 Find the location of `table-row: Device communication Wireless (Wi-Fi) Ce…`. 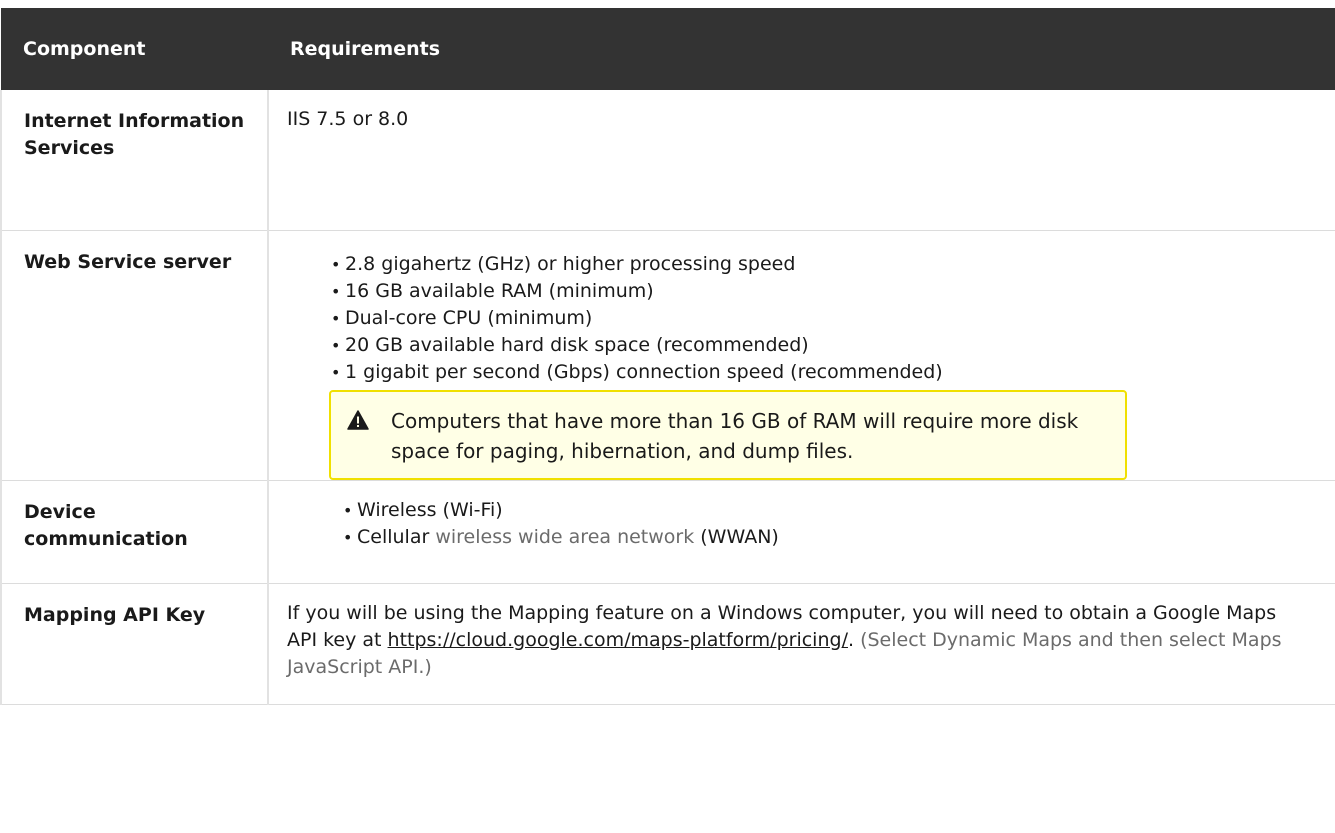

table-row: Device communication Wireless (Wi-Fi) Ce… is located at coordinates (667, 532).